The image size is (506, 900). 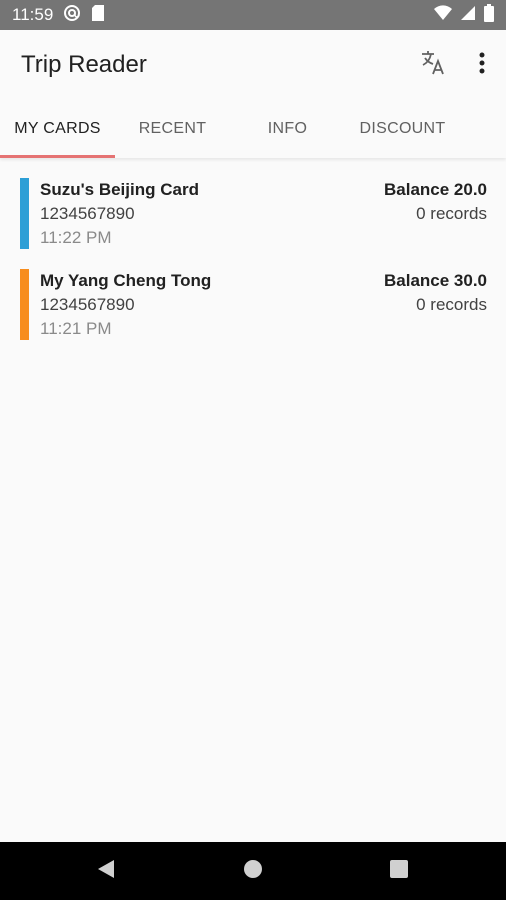 I want to click on app-title: Trip Reader, so click(x=84, y=64).